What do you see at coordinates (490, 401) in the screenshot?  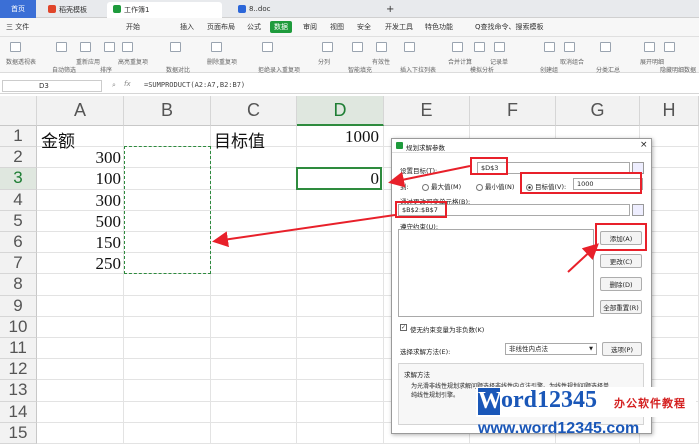 I see `watermark-logo-w: W` at bounding box center [490, 401].